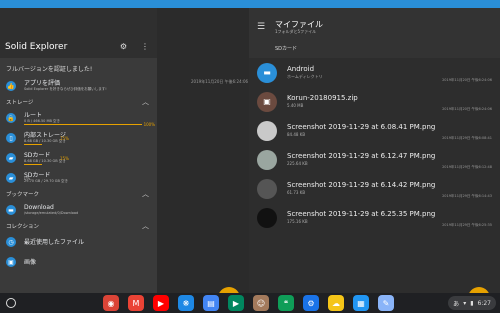  I want to click on lock-icon: 🔒, so click(11, 118).